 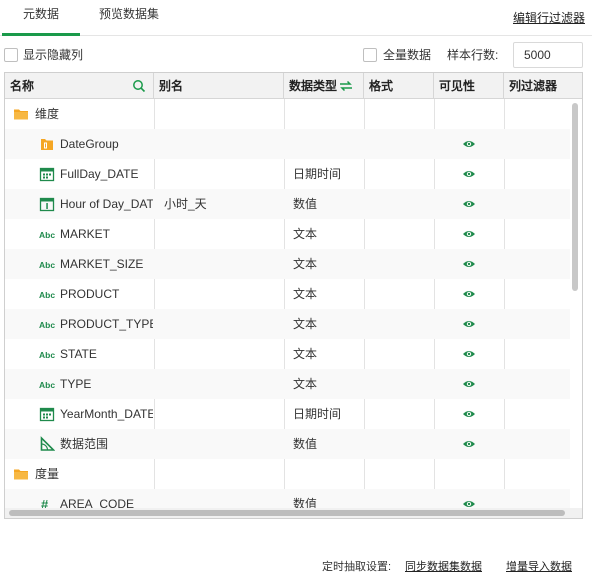 What do you see at coordinates (313, 86) in the screenshot?
I see `column-header-type-label: 数据类型` at bounding box center [313, 86].